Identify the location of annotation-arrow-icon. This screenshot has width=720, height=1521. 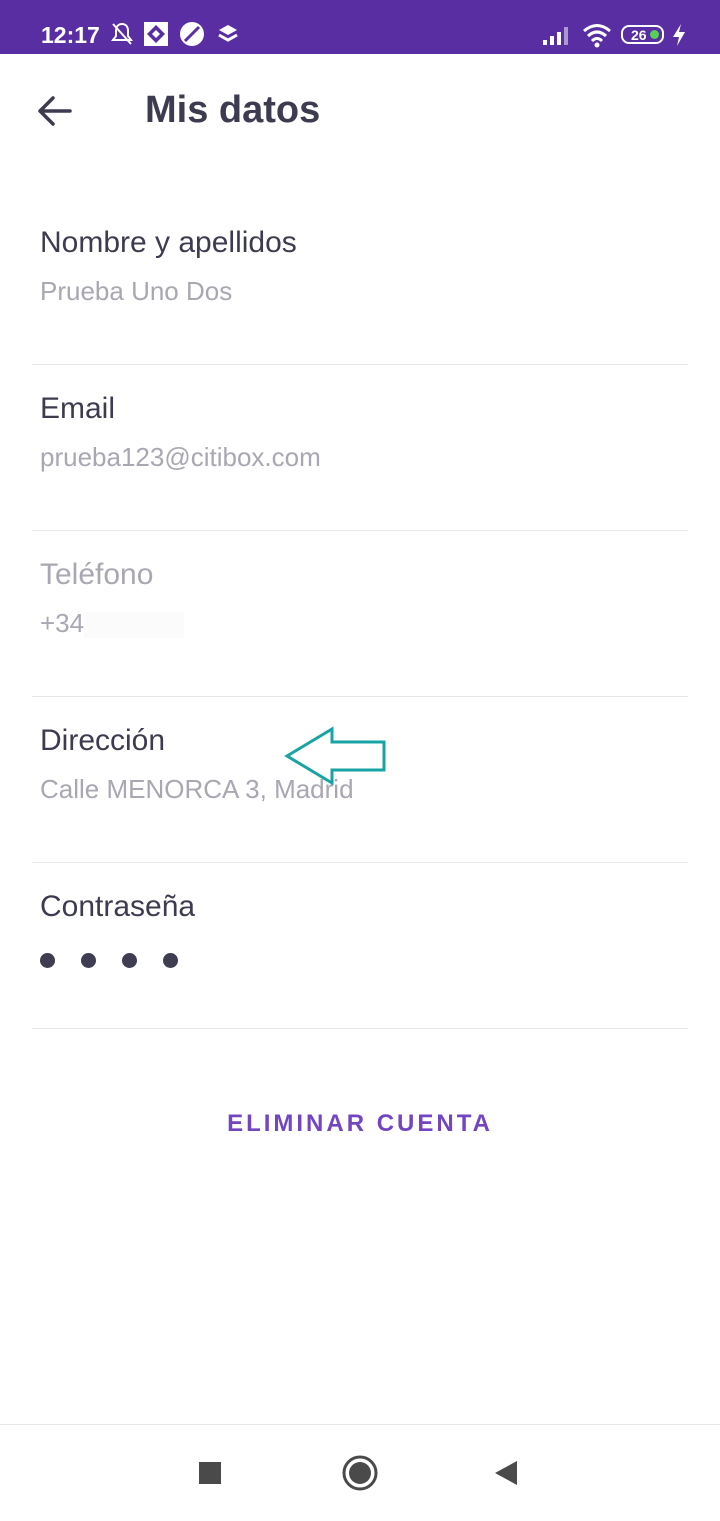
(335, 756).